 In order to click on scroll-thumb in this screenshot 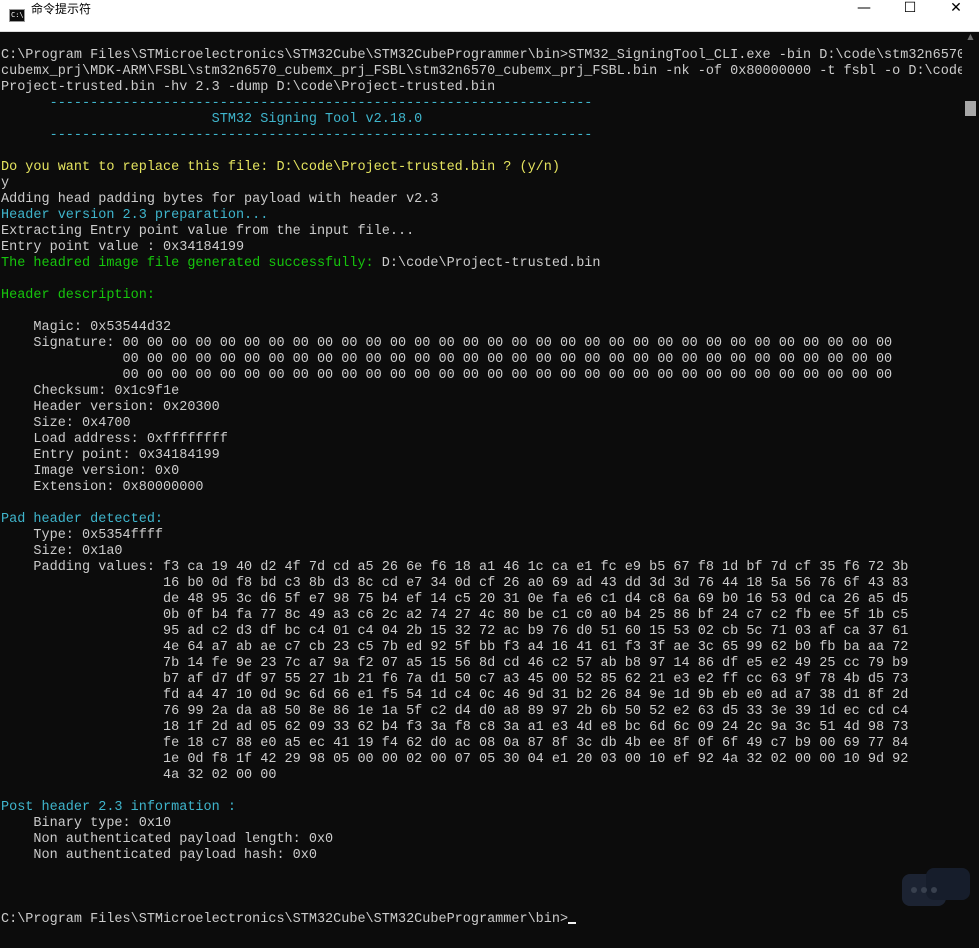, I will do `click(970, 109)`.